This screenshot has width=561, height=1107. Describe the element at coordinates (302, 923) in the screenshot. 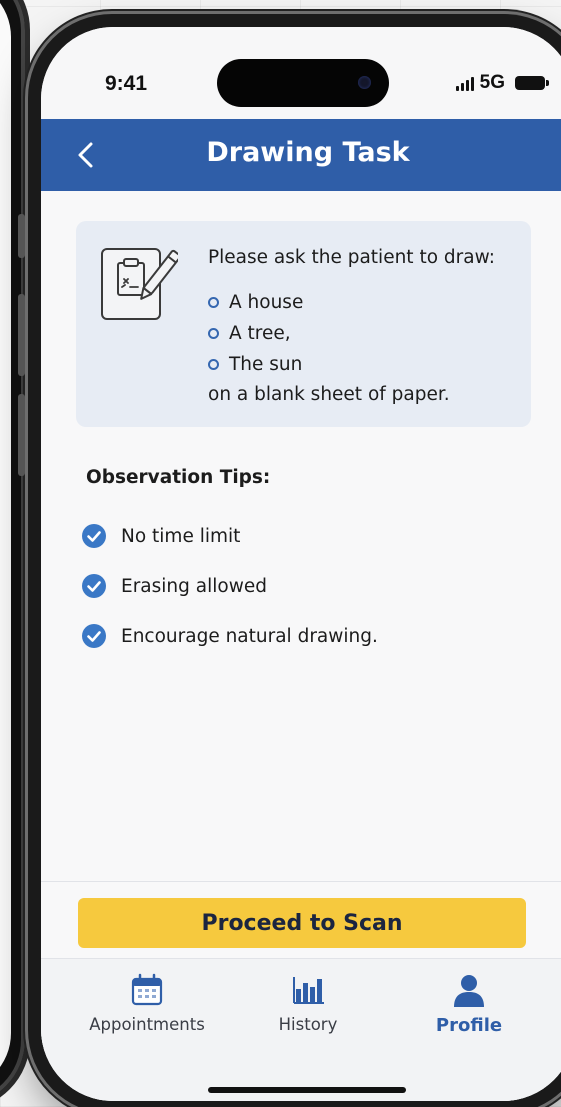

I see `proceed-to-scan-button: Proceed to Scan` at that location.